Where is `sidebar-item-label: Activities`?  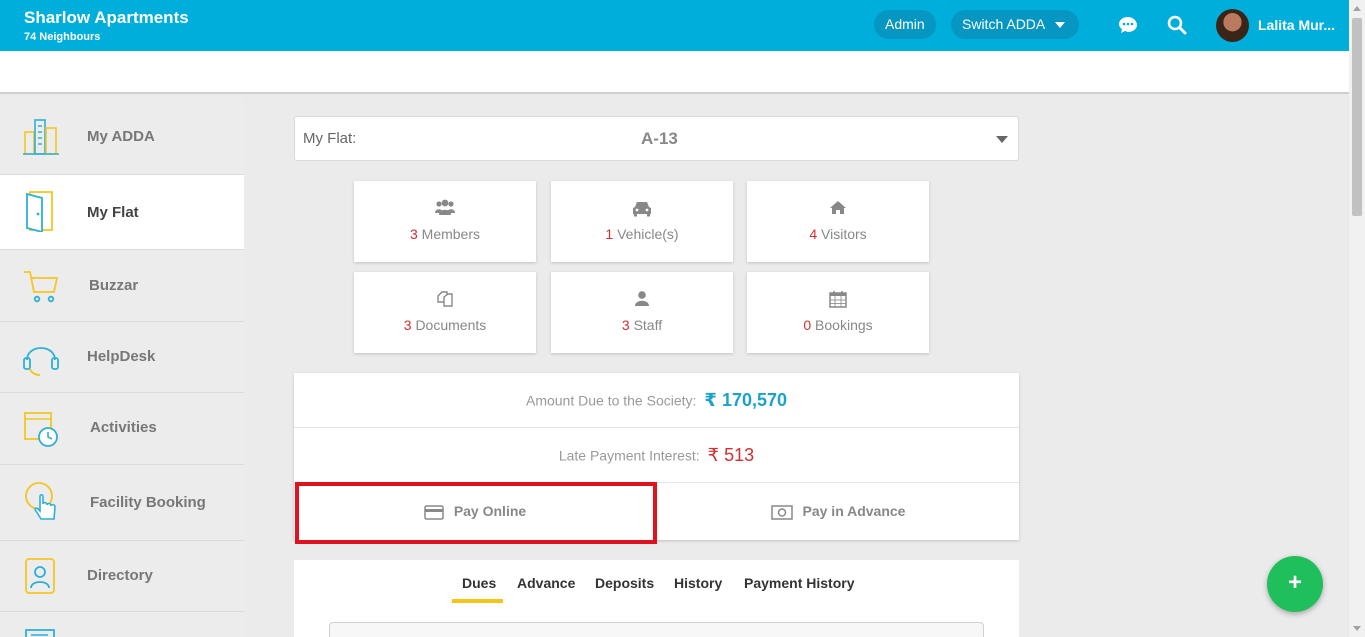
sidebar-item-label: Activities is located at coordinates (123, 427).